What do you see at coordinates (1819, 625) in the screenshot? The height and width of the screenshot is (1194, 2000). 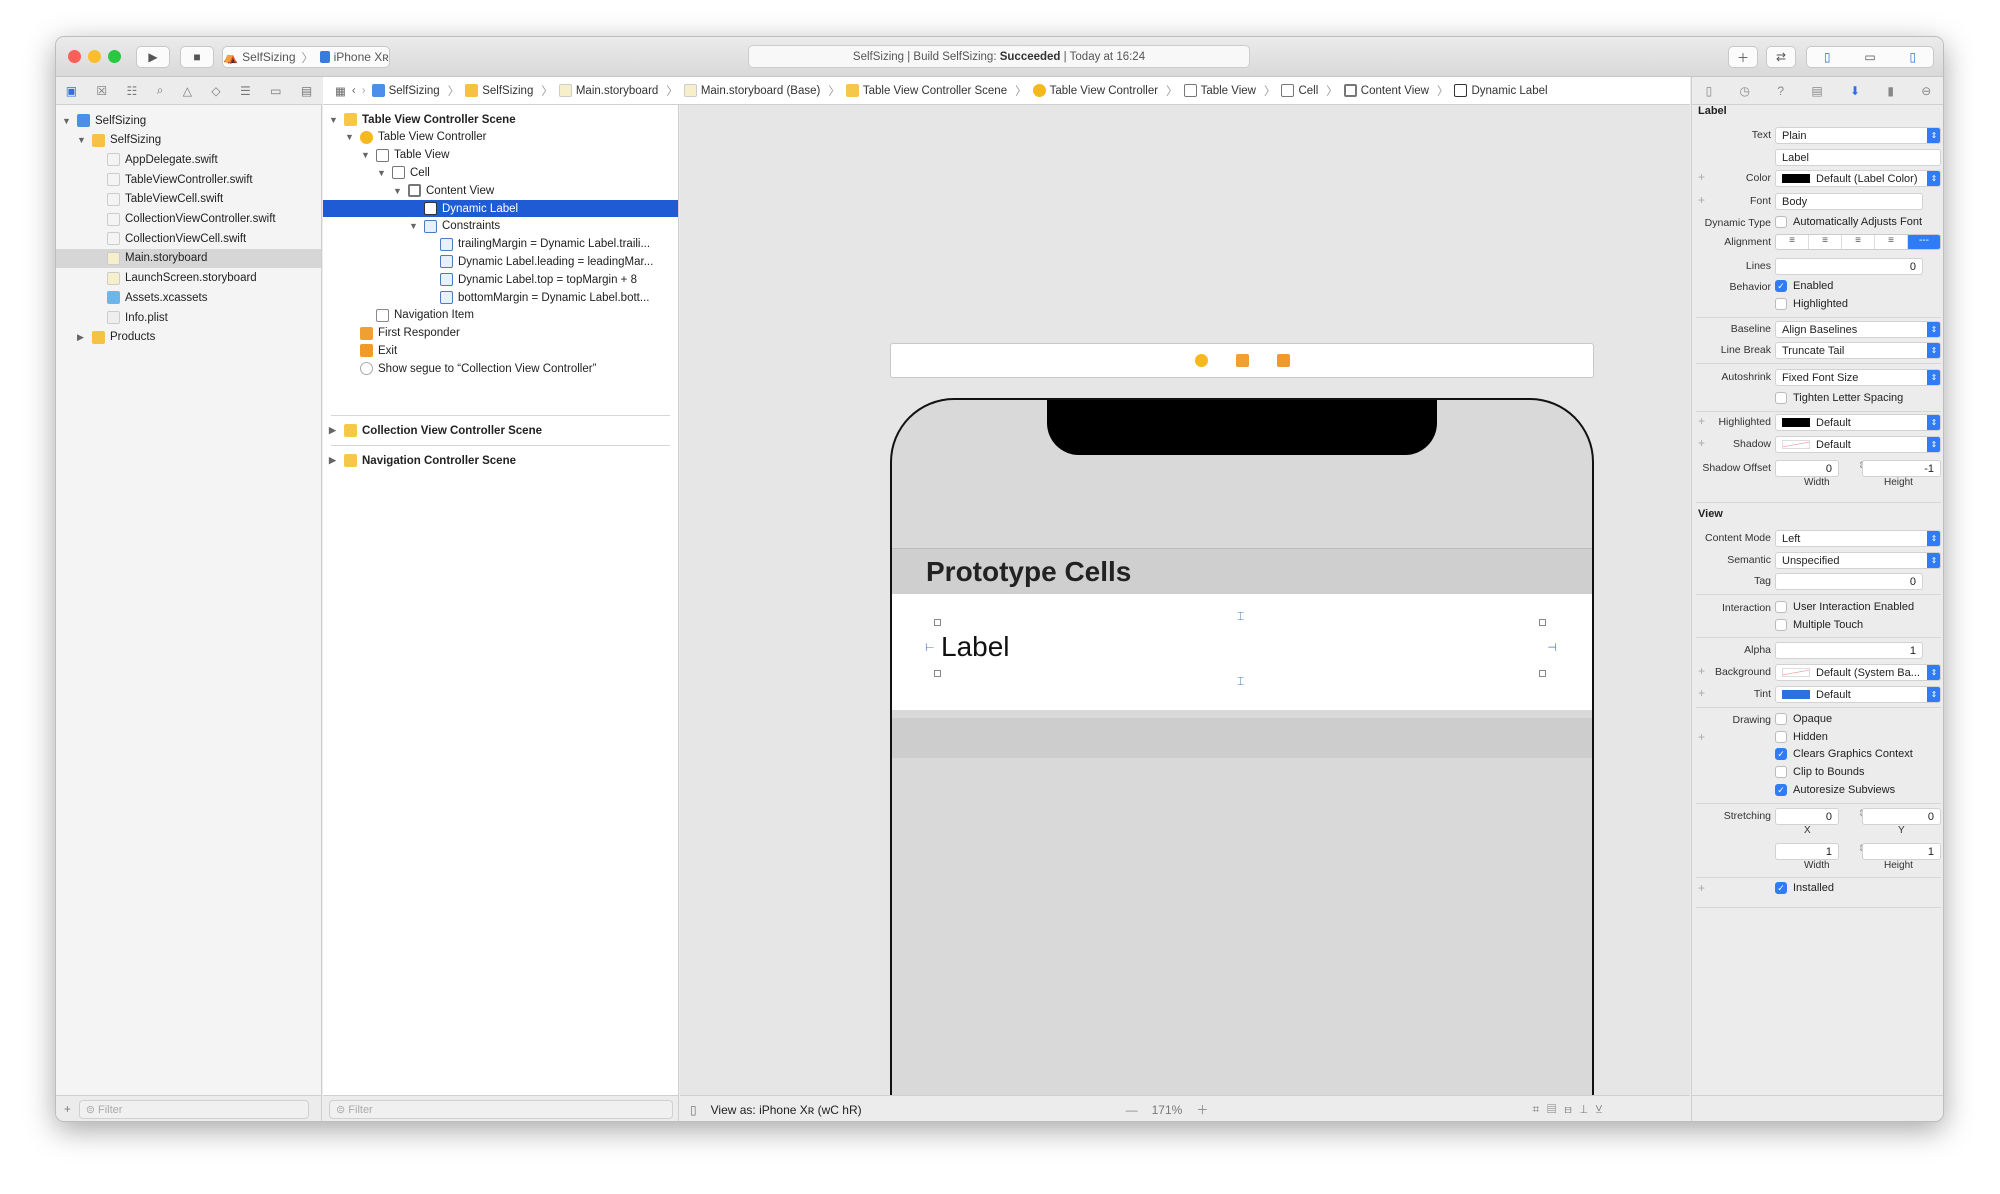 I see `checkbox-multiple_touch: Multiple Touch` at bounding box center [1819, 625].